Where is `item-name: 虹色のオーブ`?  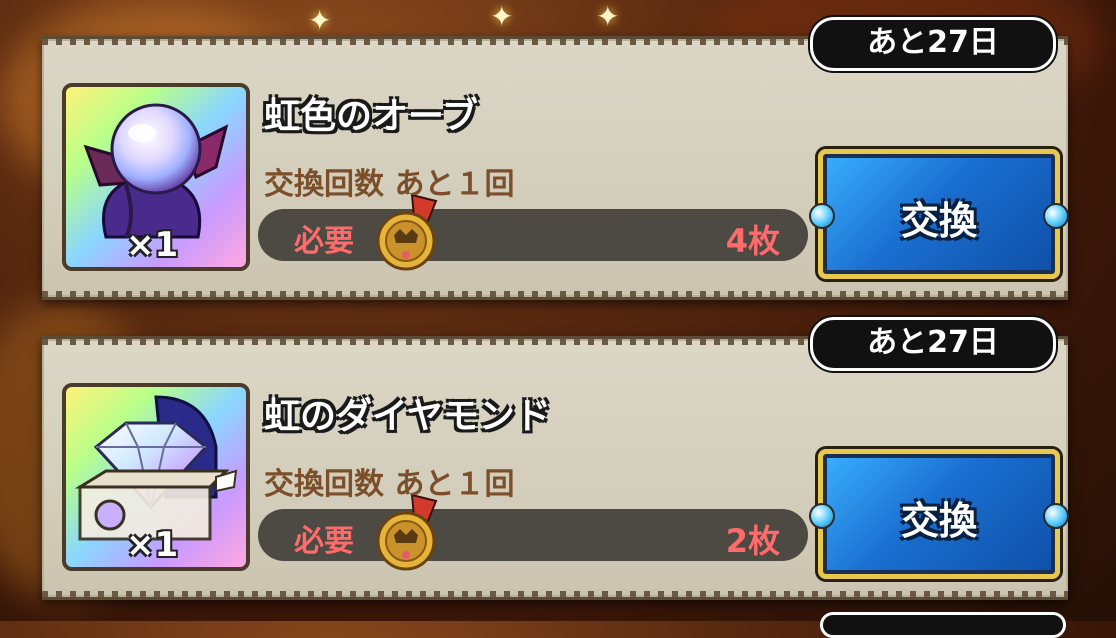 item-name: 虹色のオーブ is located at coordinates (371, 116).